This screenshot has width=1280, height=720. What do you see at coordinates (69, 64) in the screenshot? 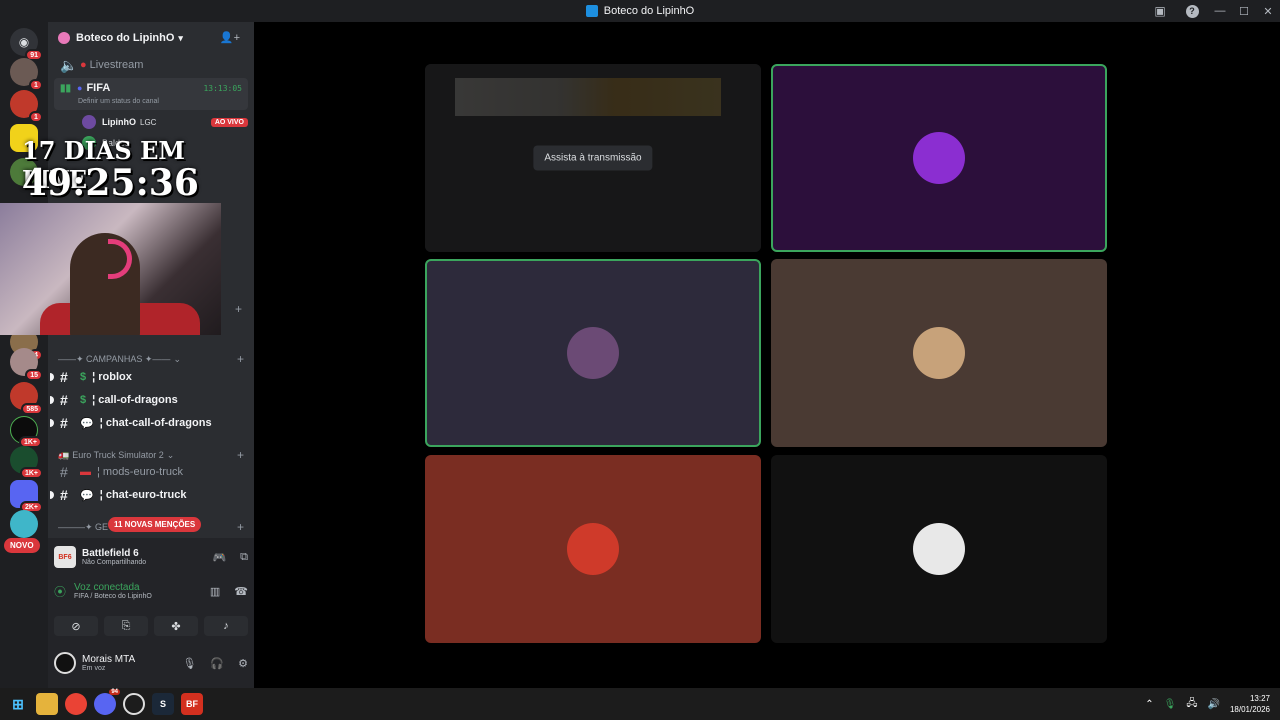
I see `speaker-muted-icon: 🔈` at bounding box center [69, 64].